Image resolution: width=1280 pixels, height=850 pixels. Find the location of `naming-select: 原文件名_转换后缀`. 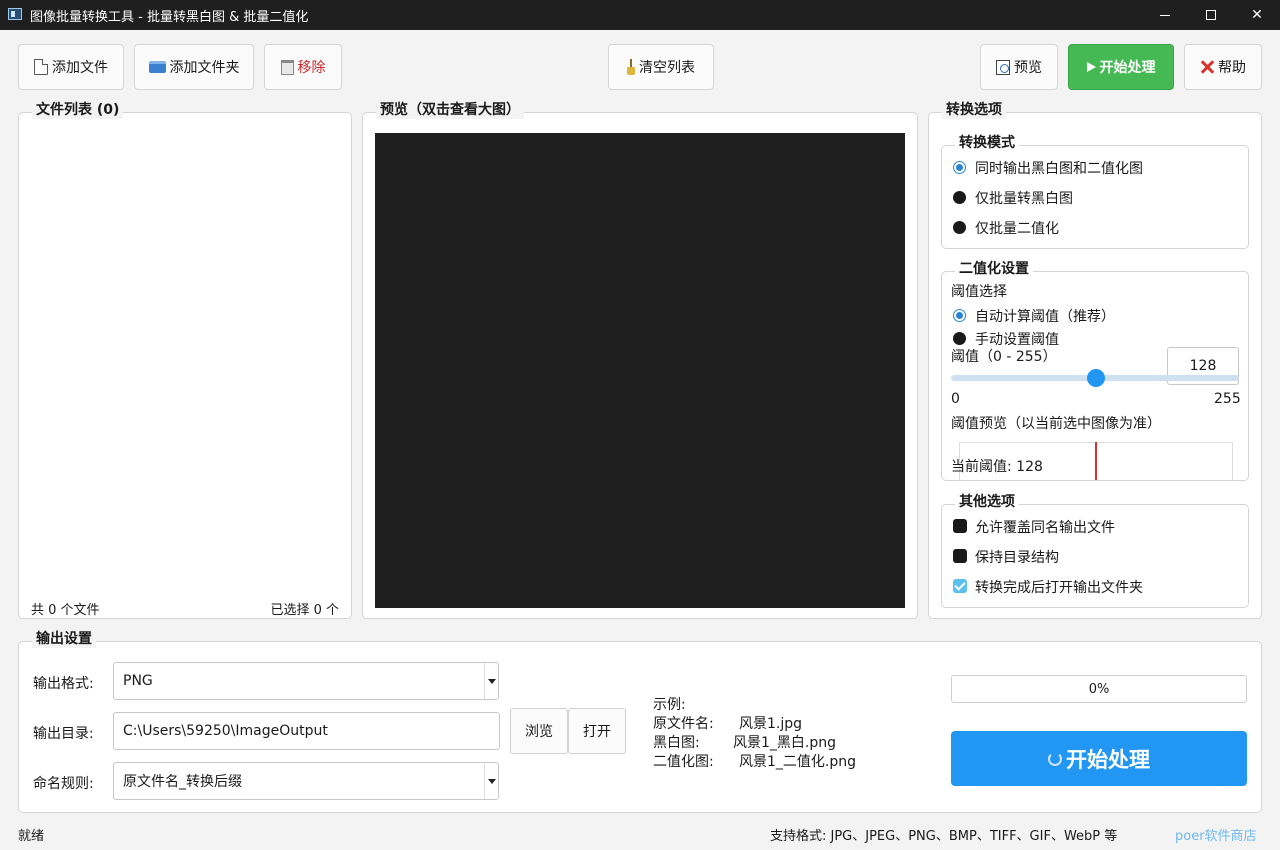

naming-select: 原文件名_转换后缀 is located at coordinates (306, 781).